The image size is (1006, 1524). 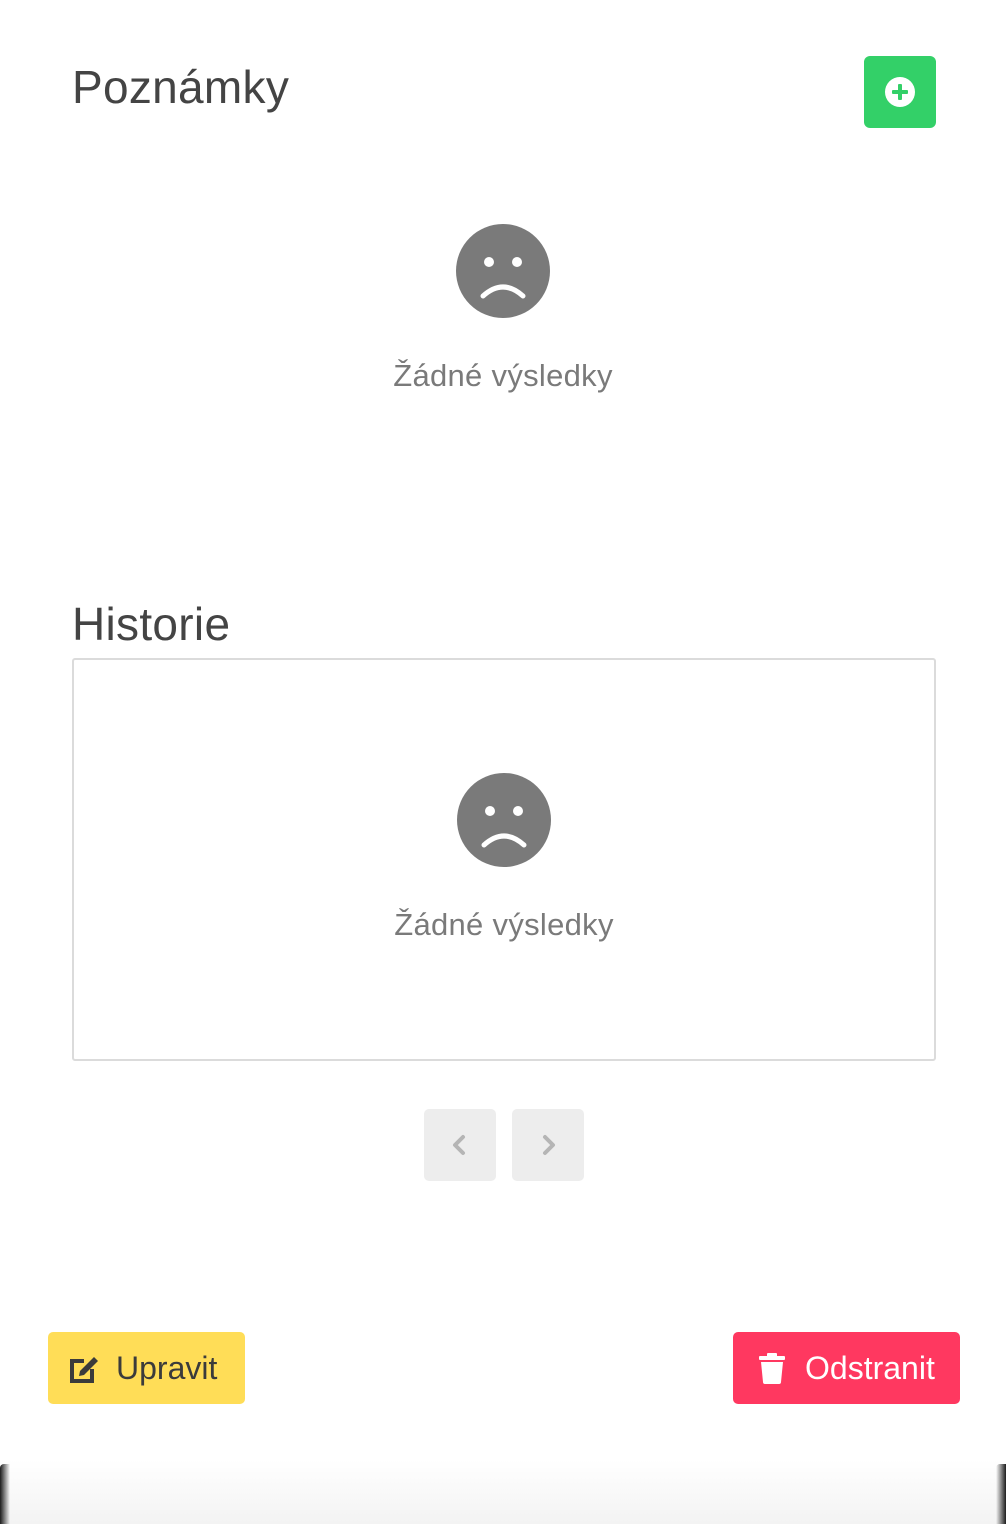 What do you see at coordinates (181, 87) in the screenshot?
I see `notes-title: Poznámky` at bounding box center [181, 87].